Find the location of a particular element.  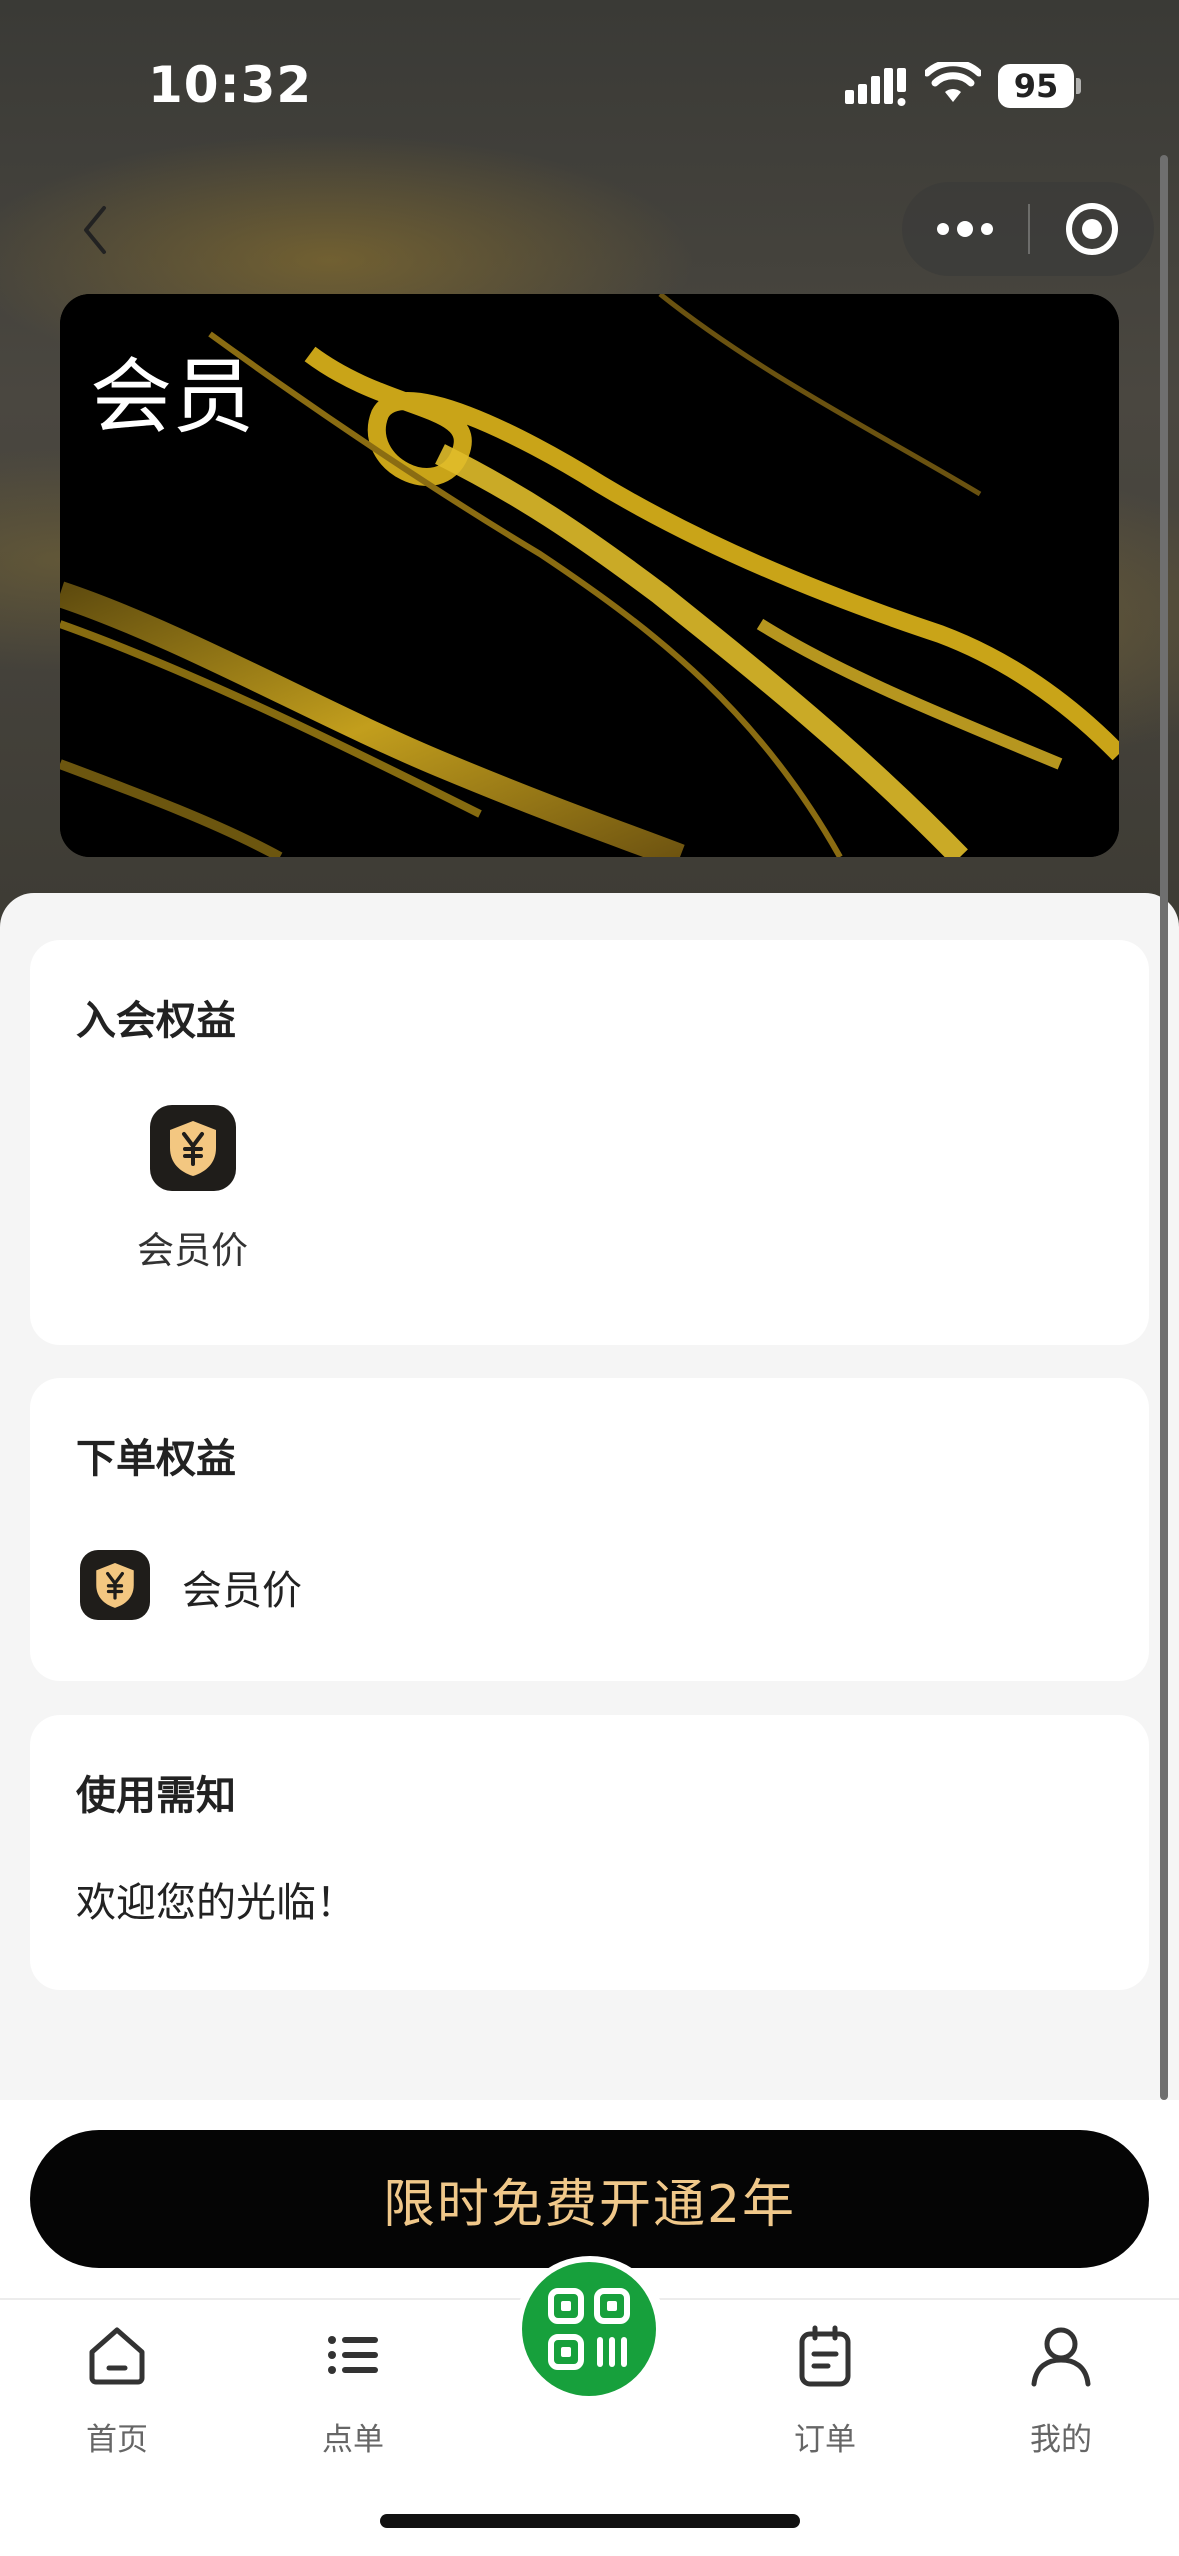

wifi-icon is located at coordinates (953, 82).